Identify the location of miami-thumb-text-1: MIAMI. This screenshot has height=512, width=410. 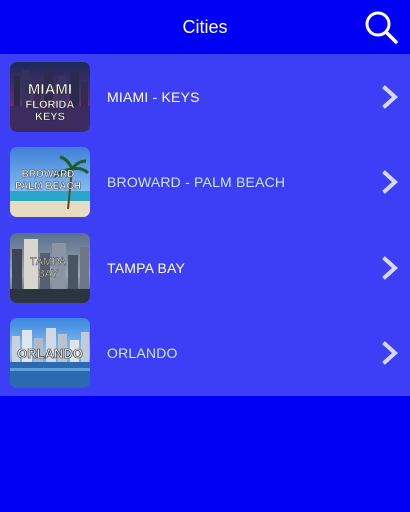
(50, 89).